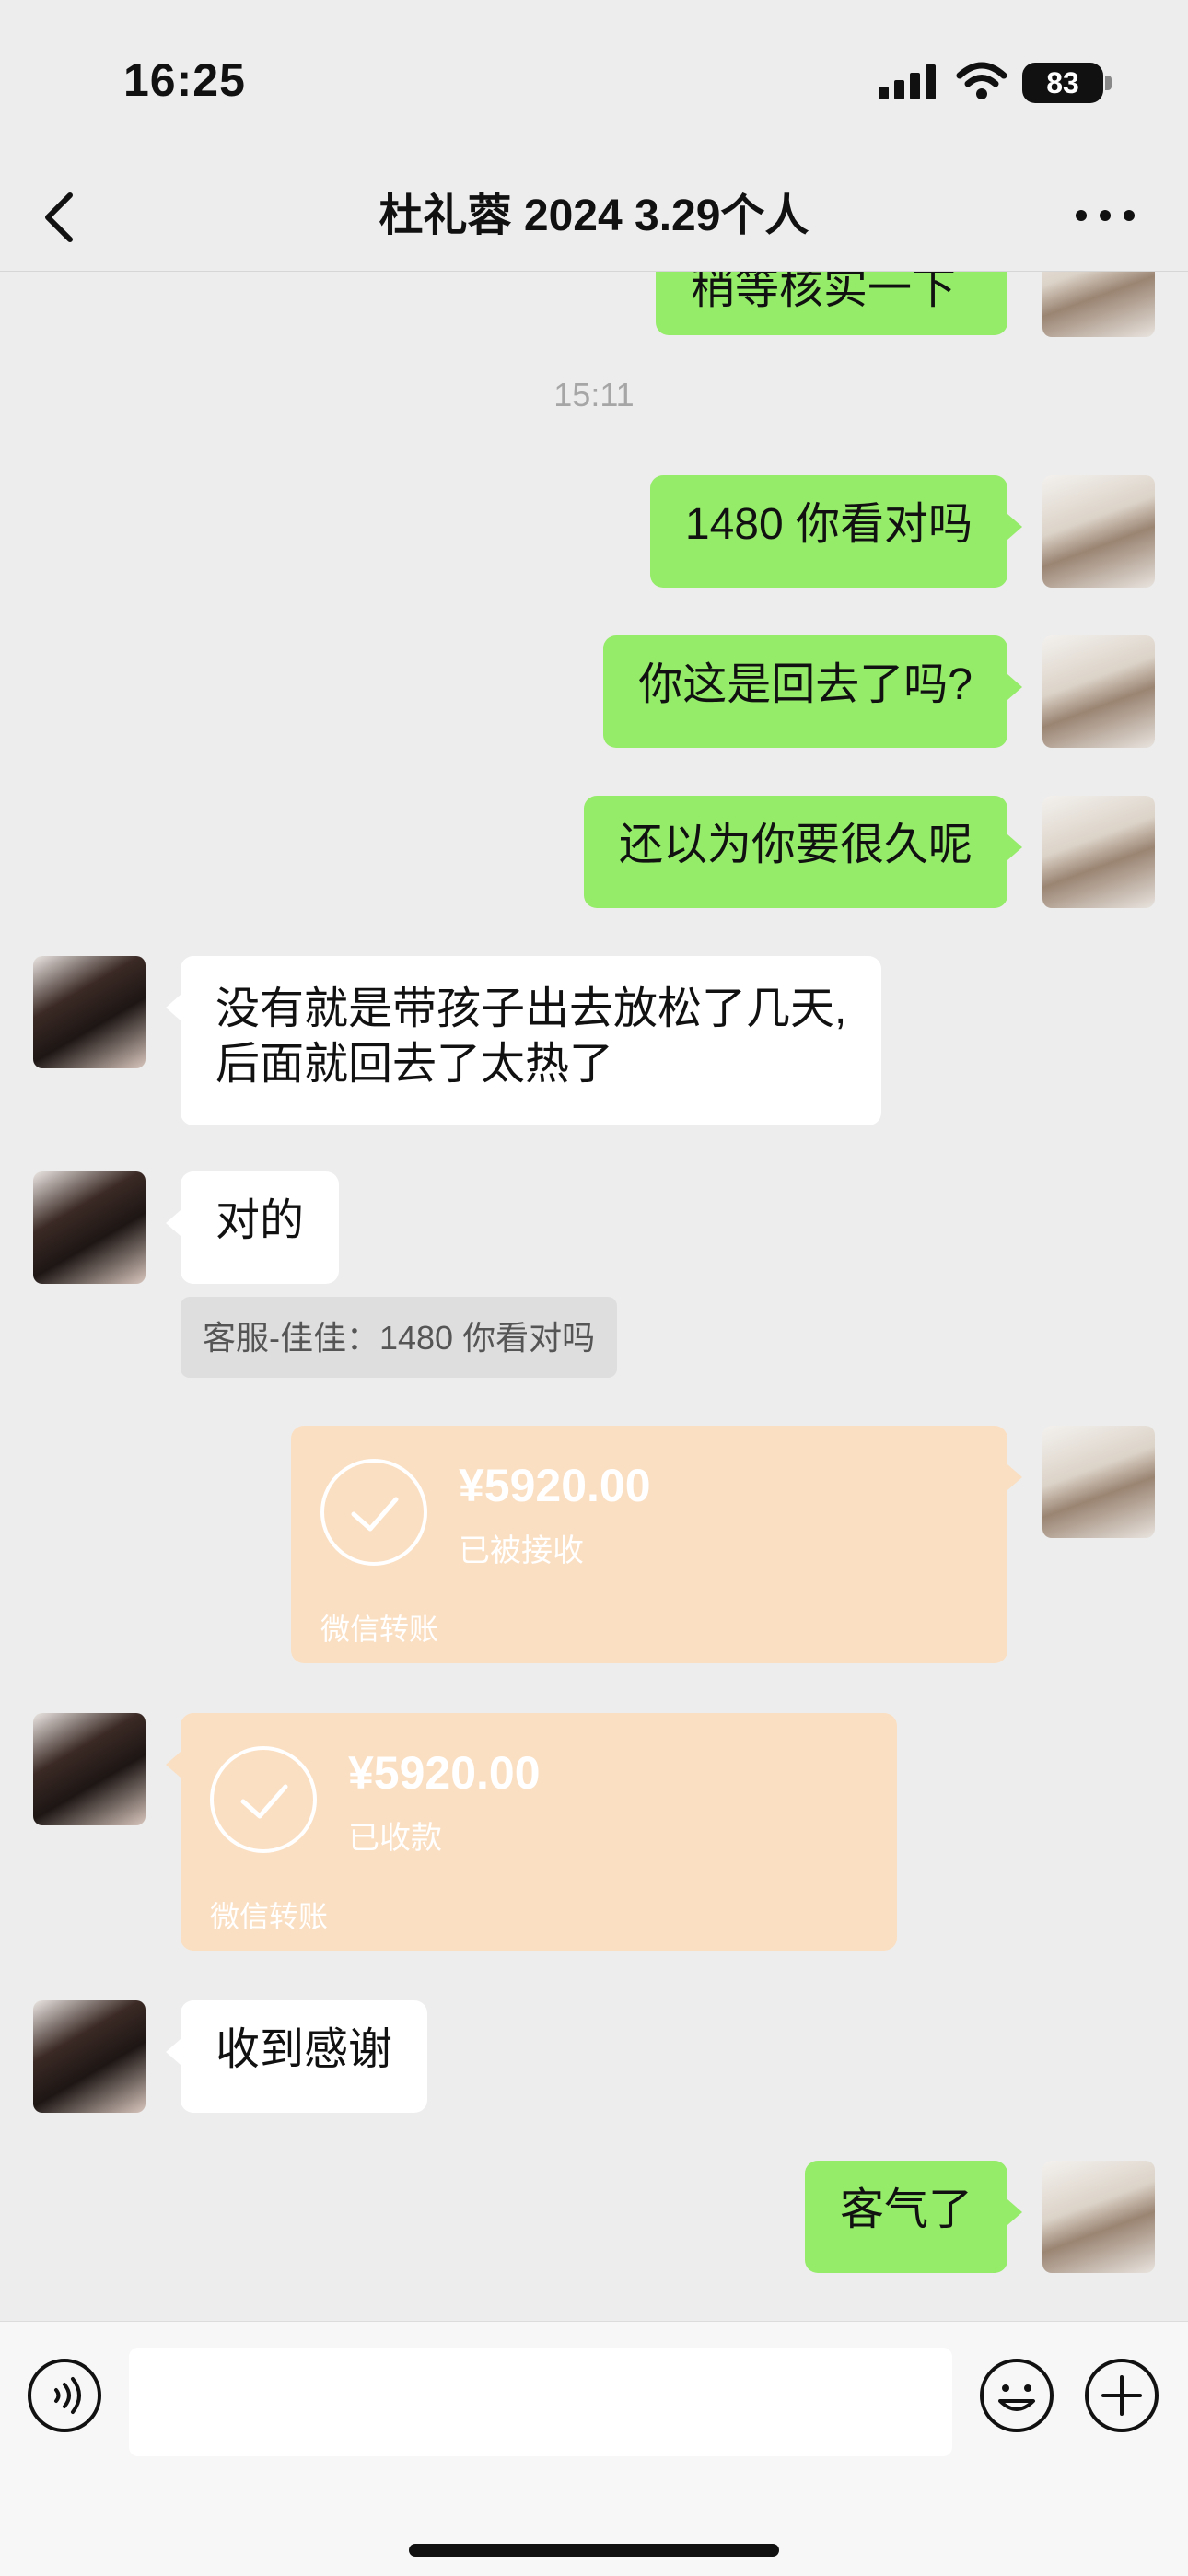  What do you see at coordinates (395, 1838) in the screenshot?
I see `transfer-status: 已收款` at bounding box center [395, 1838].